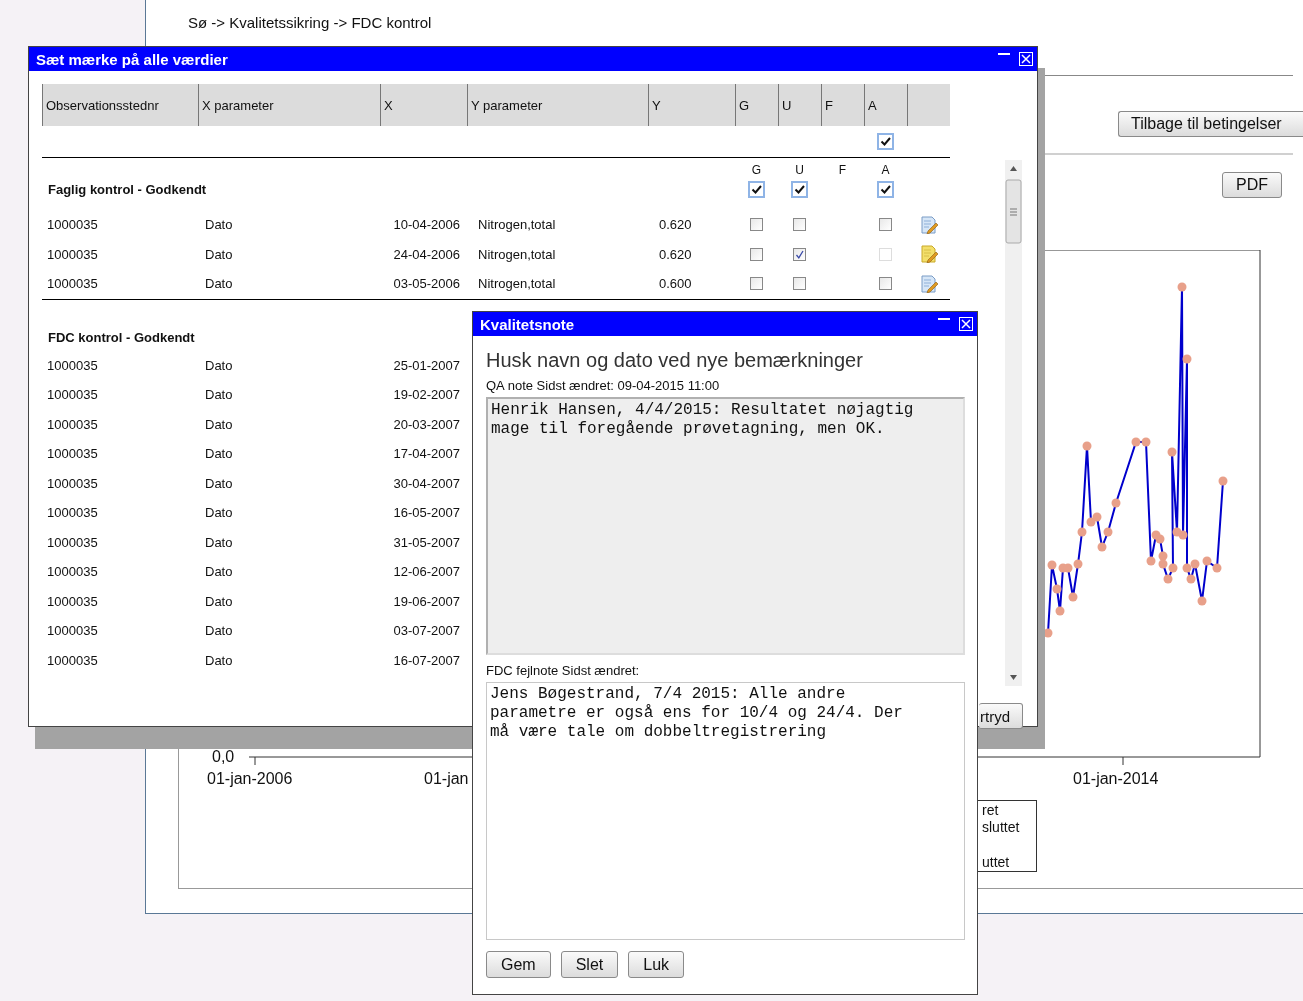 The height and width of the screenshot is (1001, 1303). What do you see at coordinates (990, 810) in the screenshot?
I see `legend-label: ret` at bounding box center [990, 810].